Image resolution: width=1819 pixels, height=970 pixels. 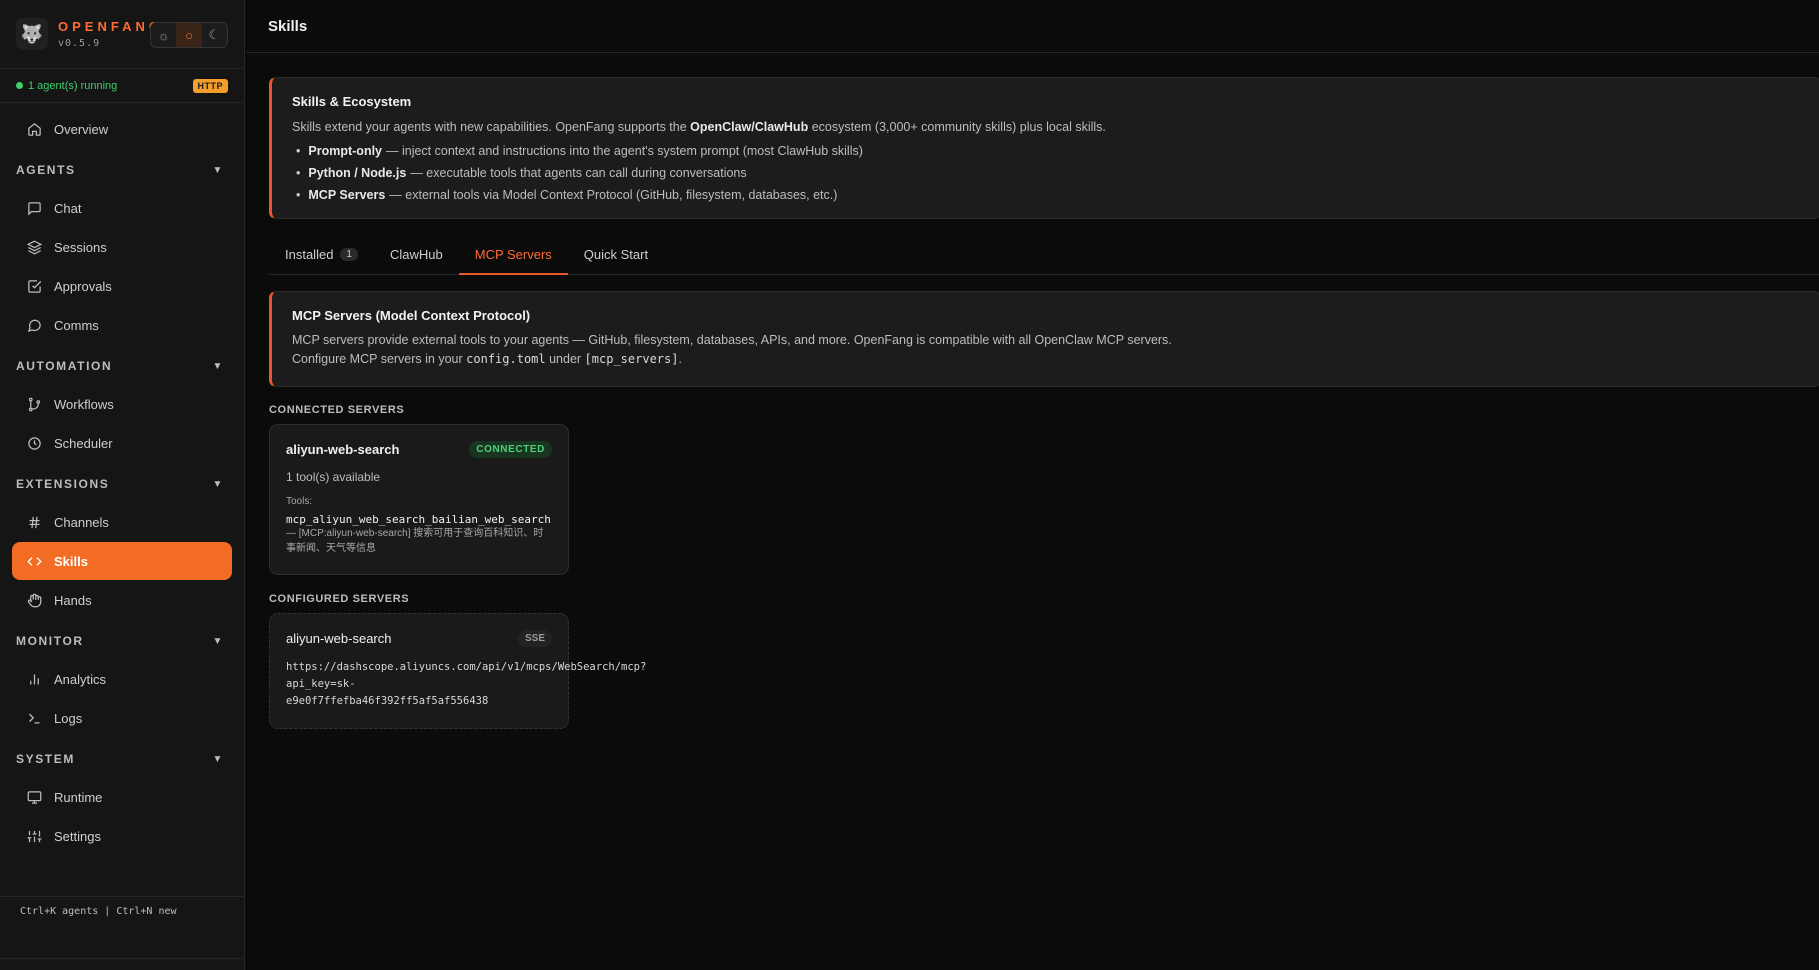 I want to click on wolf-logo-icon: 🐺, so click(x=32, y=34).